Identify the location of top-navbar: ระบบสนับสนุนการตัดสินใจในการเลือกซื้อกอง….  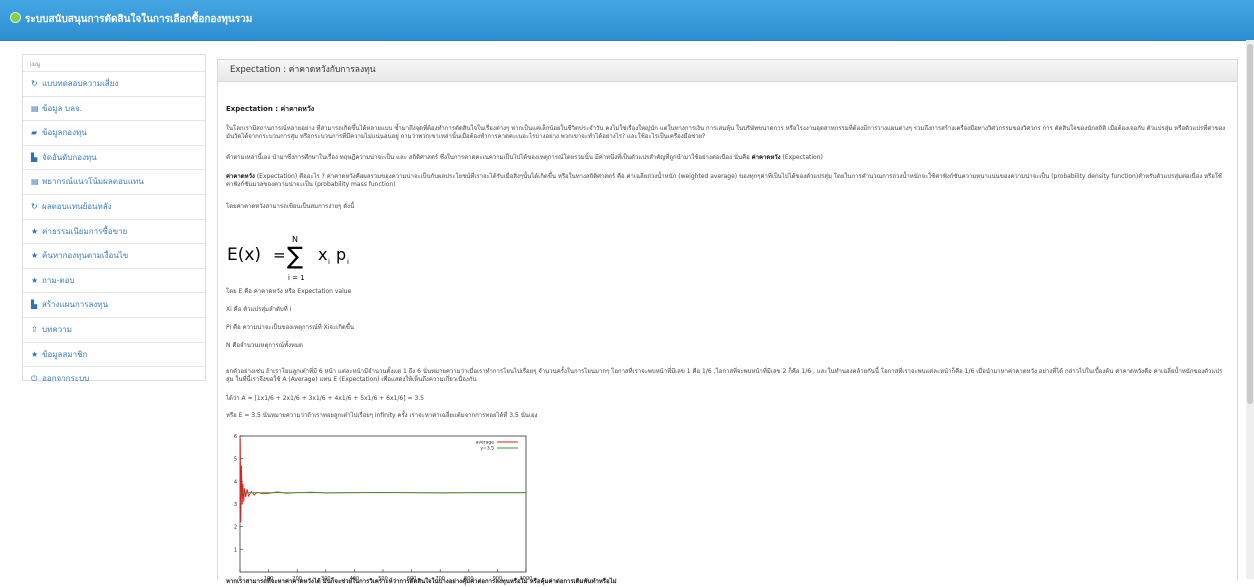
(627, 20).